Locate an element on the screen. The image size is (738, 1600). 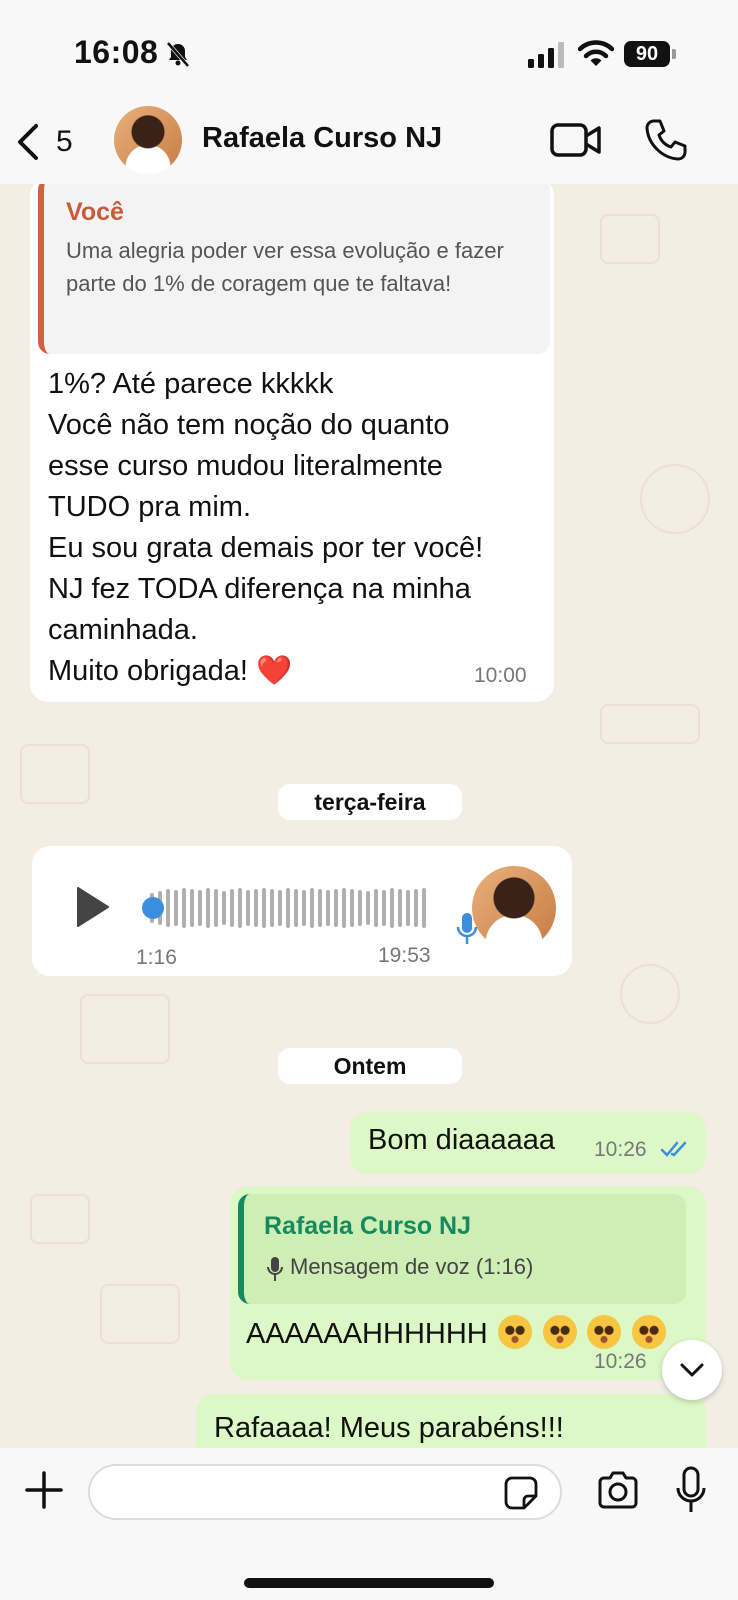
voice-time: 19:53 is located at coordinates (404, 955).